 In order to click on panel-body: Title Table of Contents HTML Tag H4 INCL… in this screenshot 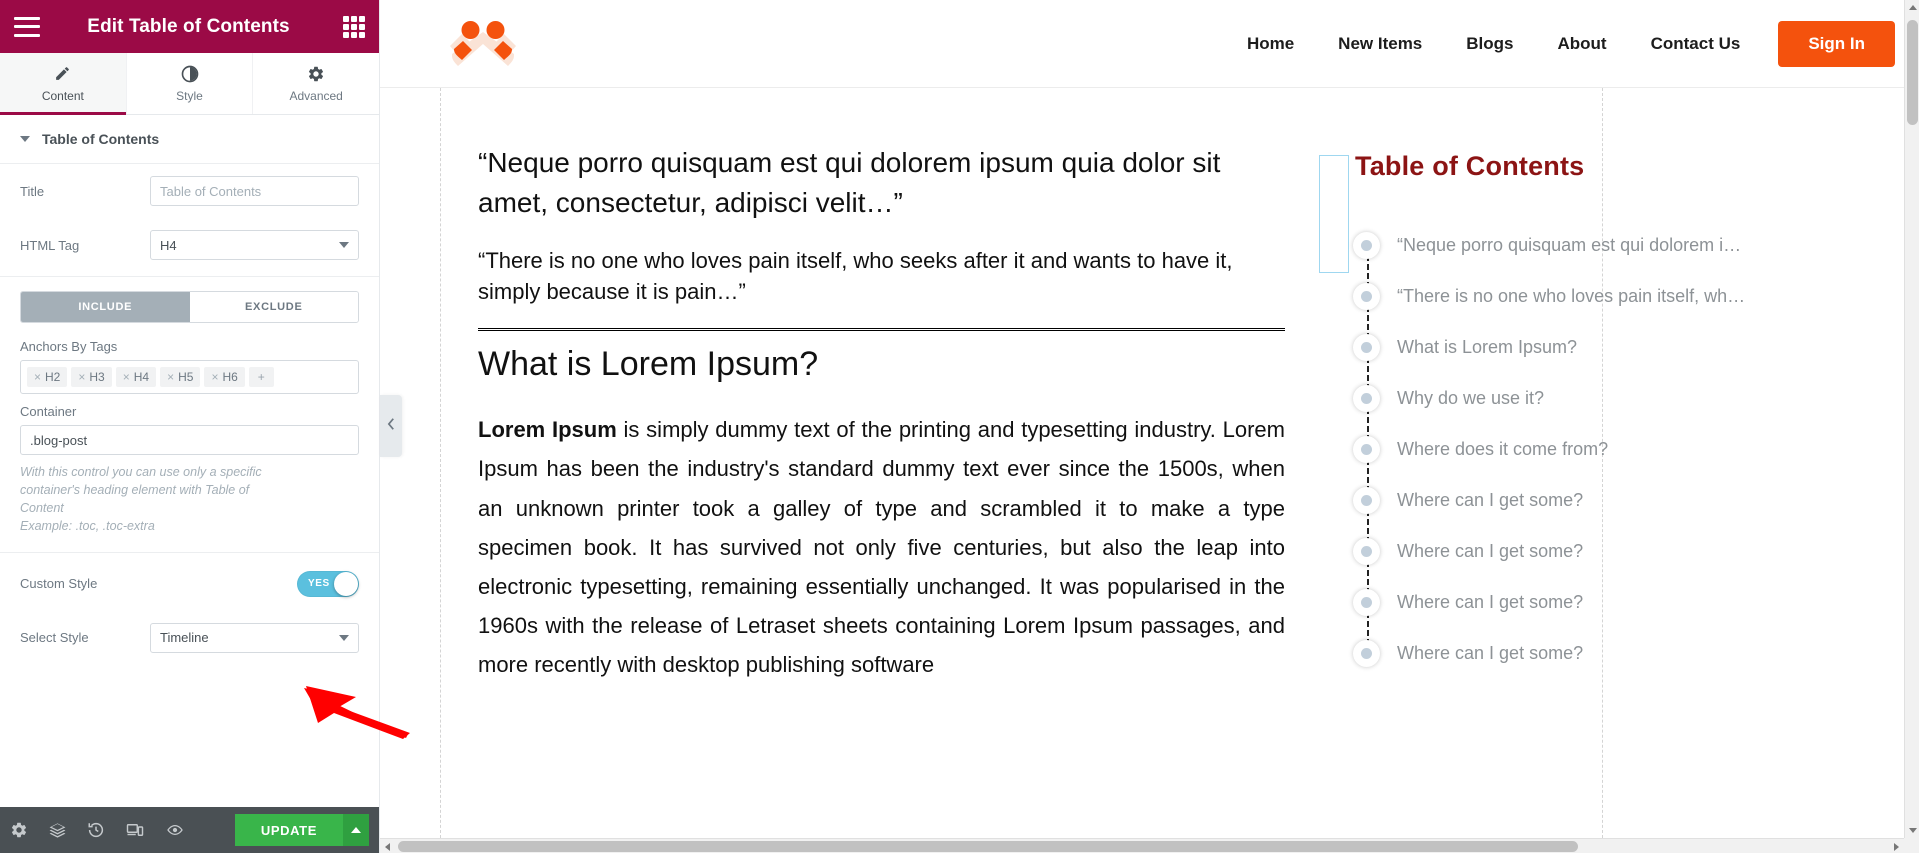, I will do `click(189, 485)`.